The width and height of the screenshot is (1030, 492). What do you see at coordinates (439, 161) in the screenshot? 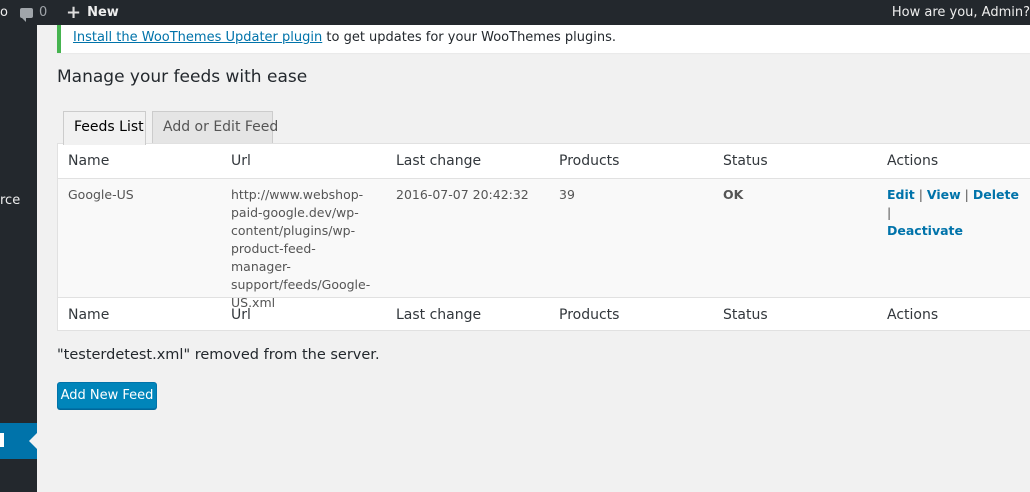
I see `column-header-last-change: Last change` at bounding box center [439, 161].